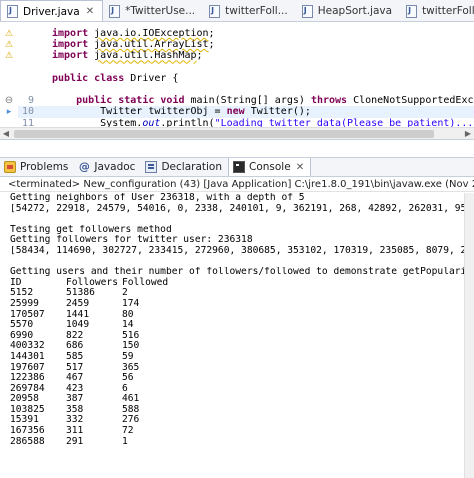 This screenshot has width=474, height=478. Describe the element at coordinates (246, 44) in the screenshot. I see `code-line: import java.util.ArrayList;` at that location.